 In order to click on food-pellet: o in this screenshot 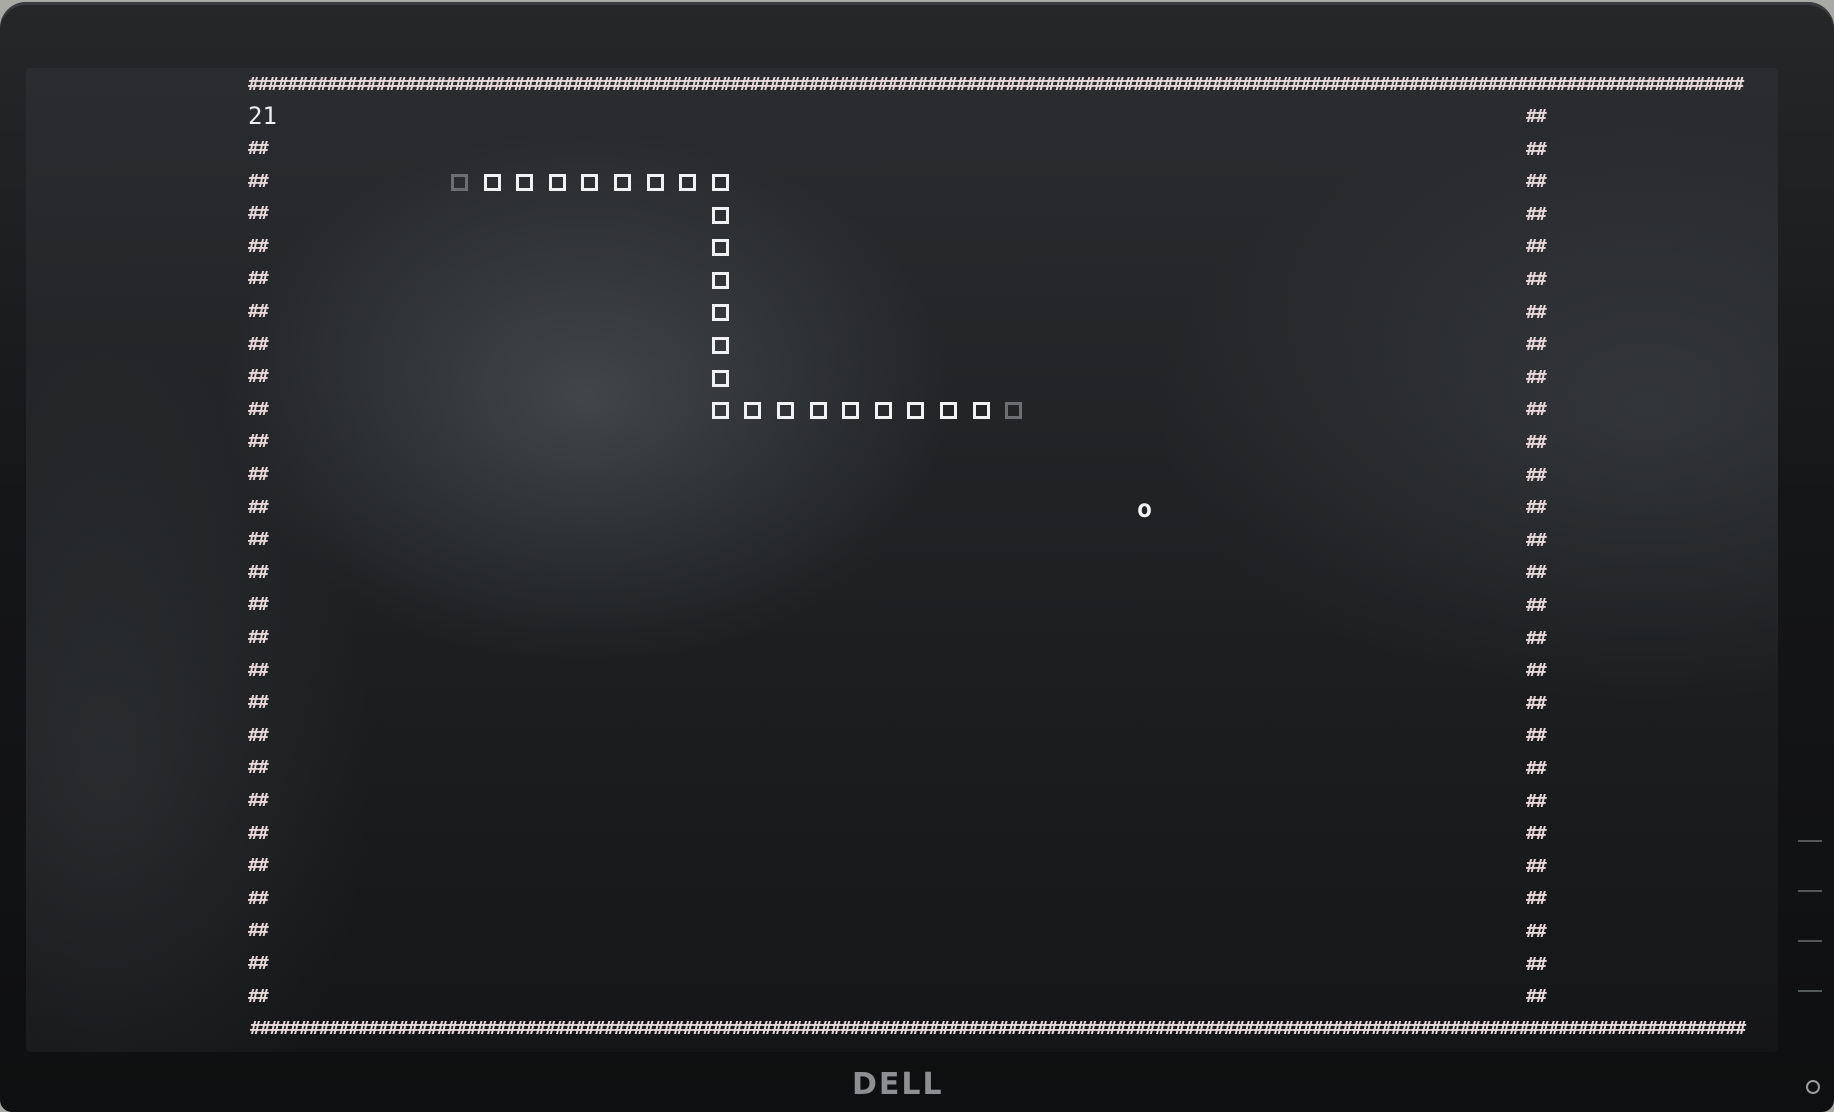, I will do `click(1145, 508)`.